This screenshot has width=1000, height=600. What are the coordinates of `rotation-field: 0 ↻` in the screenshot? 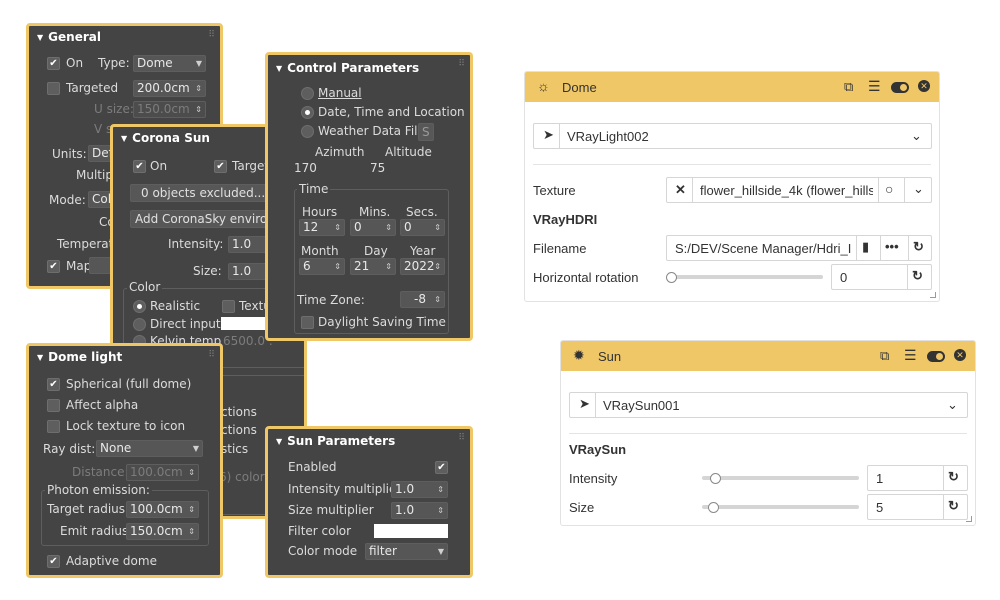 It's located at (881, 277).